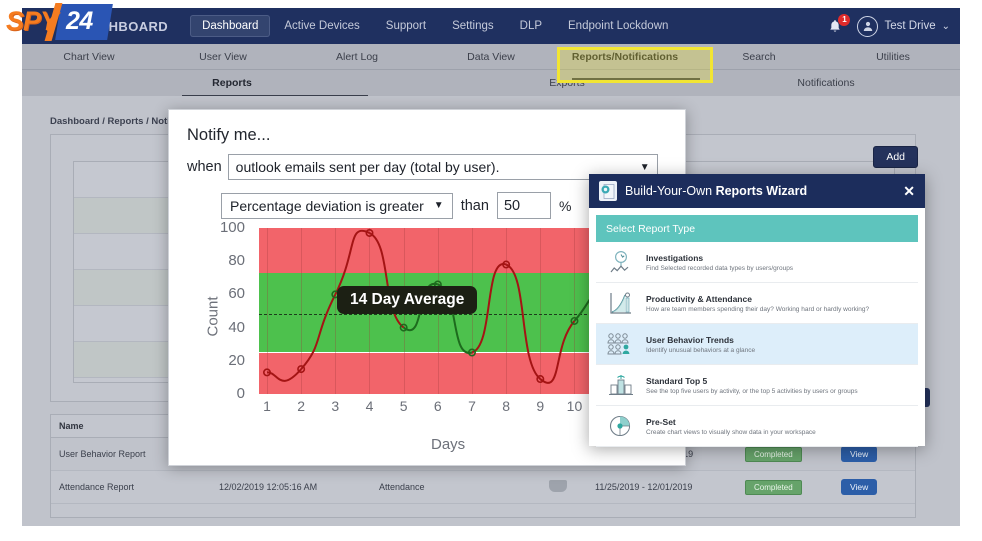 This screenshot has height=541, width=982. Describe the element at coordinates (230, 26) in the screenshot. I see `nav-item-dashboard: Dashboard` at that location.